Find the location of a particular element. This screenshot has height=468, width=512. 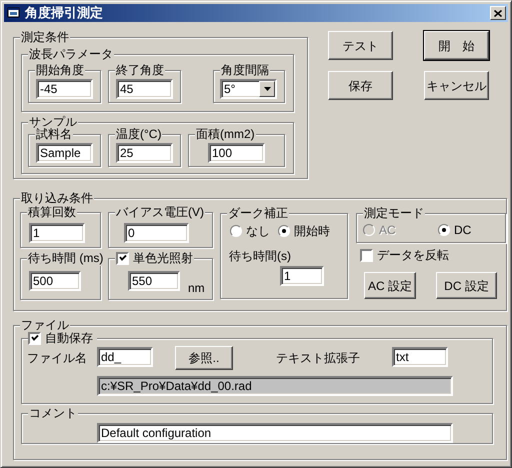

radio-option: DC is located at coordinates (455, 230).